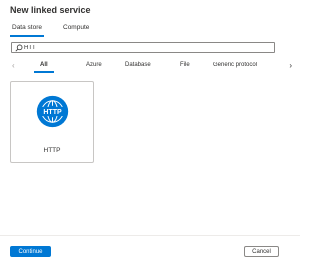 The width and height of the screenshot is (320, 258). Describe the element at coordinates (94, 65) in the screenshot. I see `filter-azure: Azure` at that location.